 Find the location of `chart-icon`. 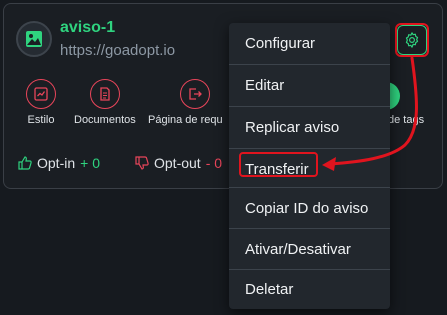

chart-icon is located at coordinates (41, 94).